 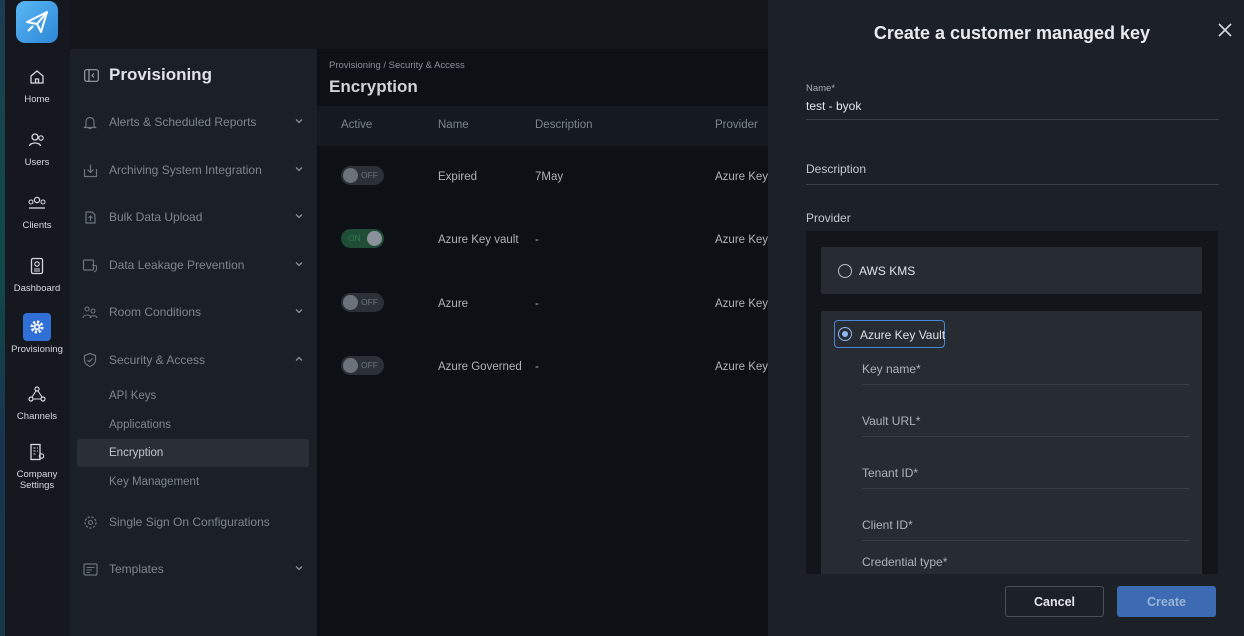 What do you see at coordinates (37, 334) in the screenshot?
I see `rail-item-provisioning: Provisioning` at bounding box center [37, 334].